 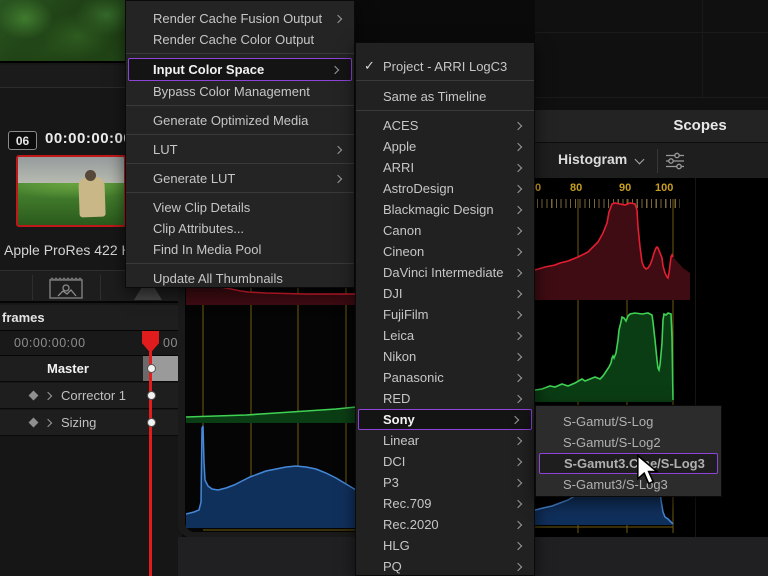 I want to click on menu-item-pq: PQ, so click(x=445, y=566).